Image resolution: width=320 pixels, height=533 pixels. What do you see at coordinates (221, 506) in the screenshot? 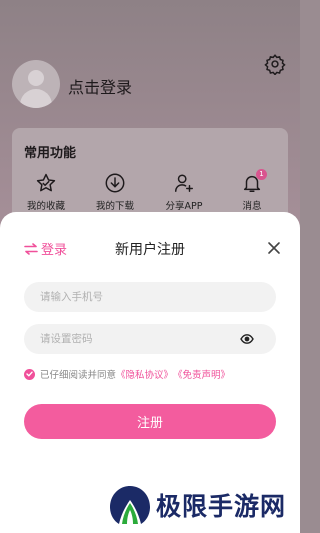
I see `watermark-text: 极限手游网` at bounding box center [221, 506].